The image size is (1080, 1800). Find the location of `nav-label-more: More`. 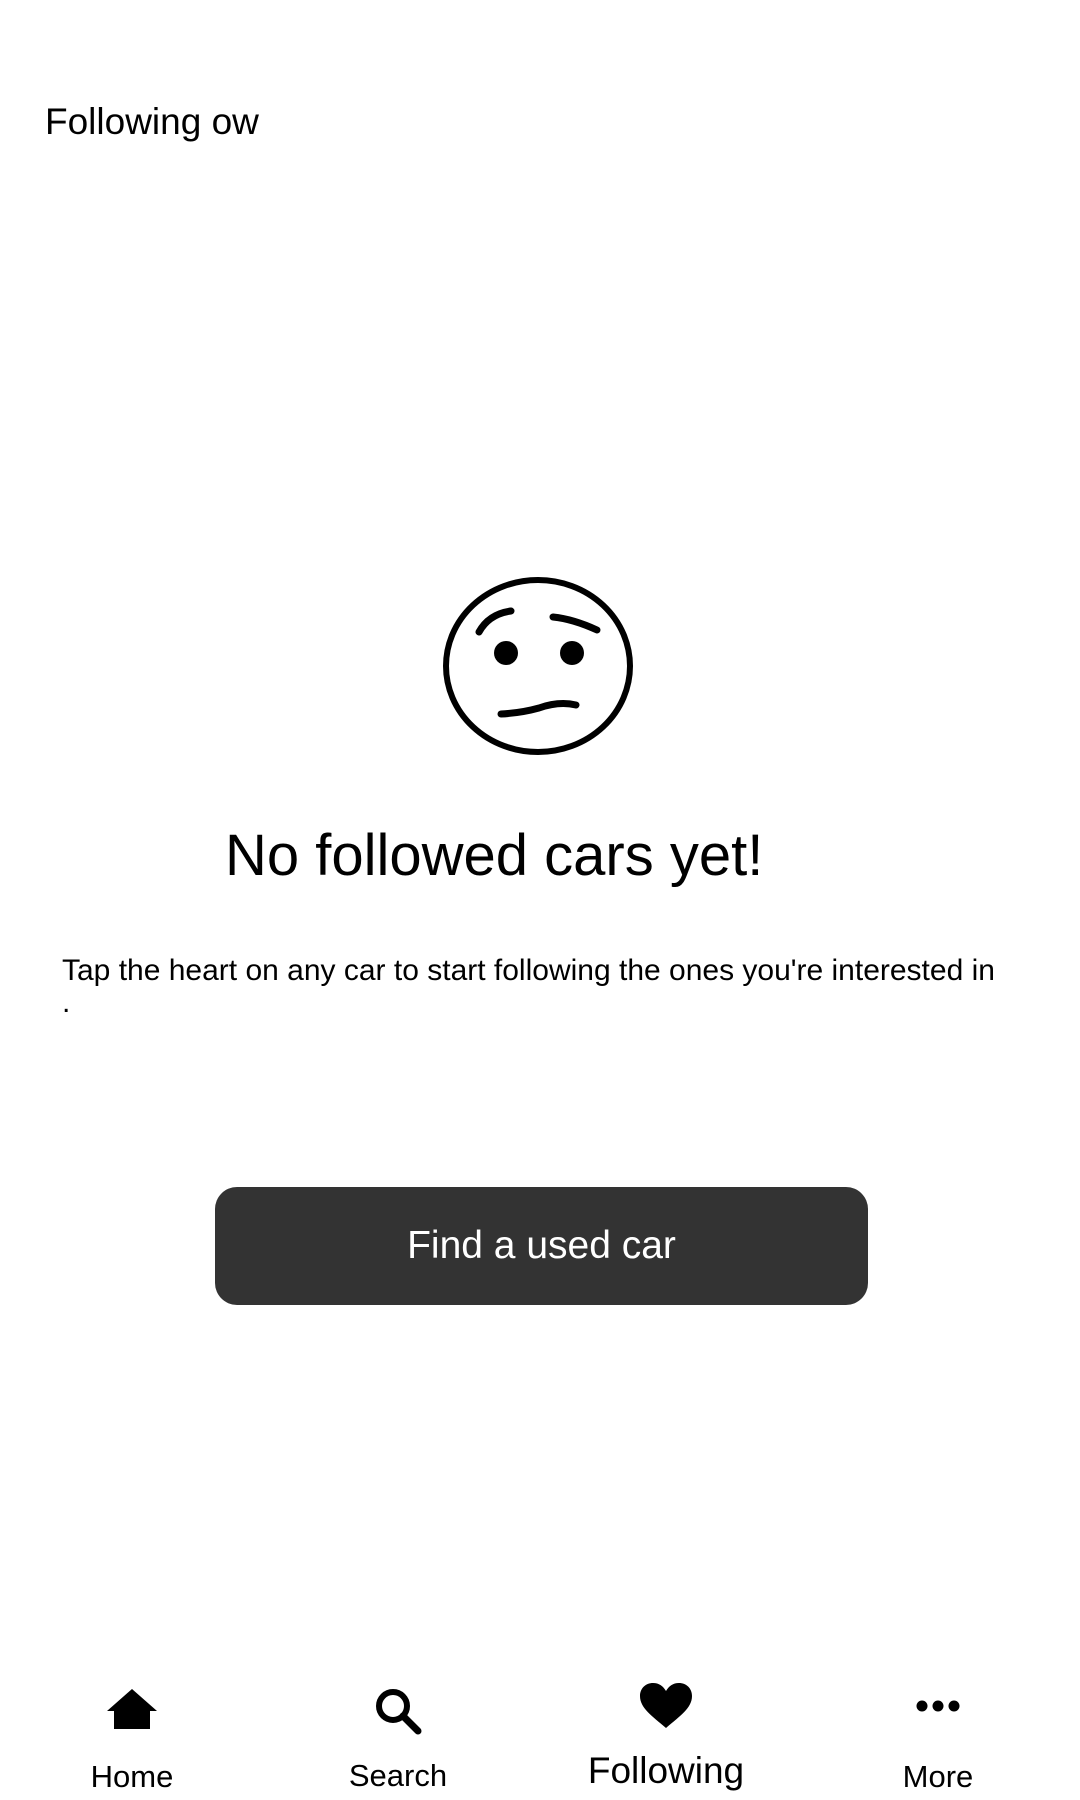

nav-label-more: More is located at coordinates (938, 1776).